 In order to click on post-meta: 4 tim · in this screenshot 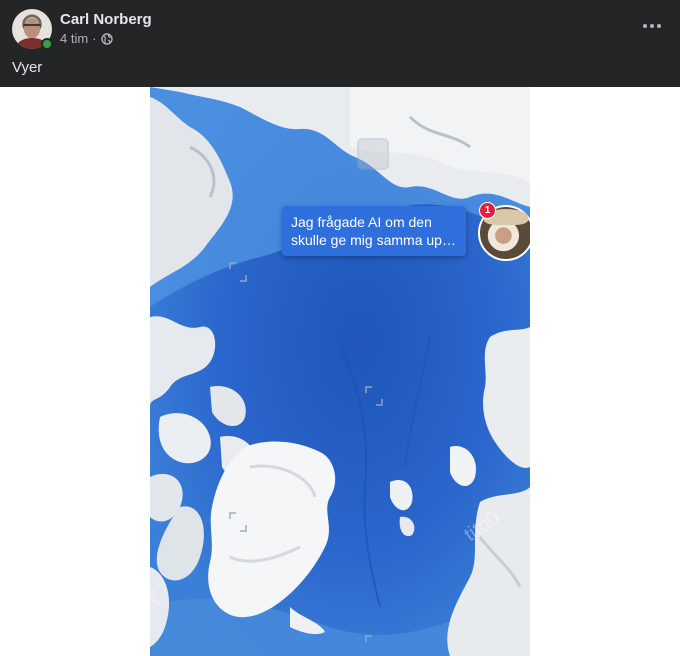, I will do `click(86, 38)`.